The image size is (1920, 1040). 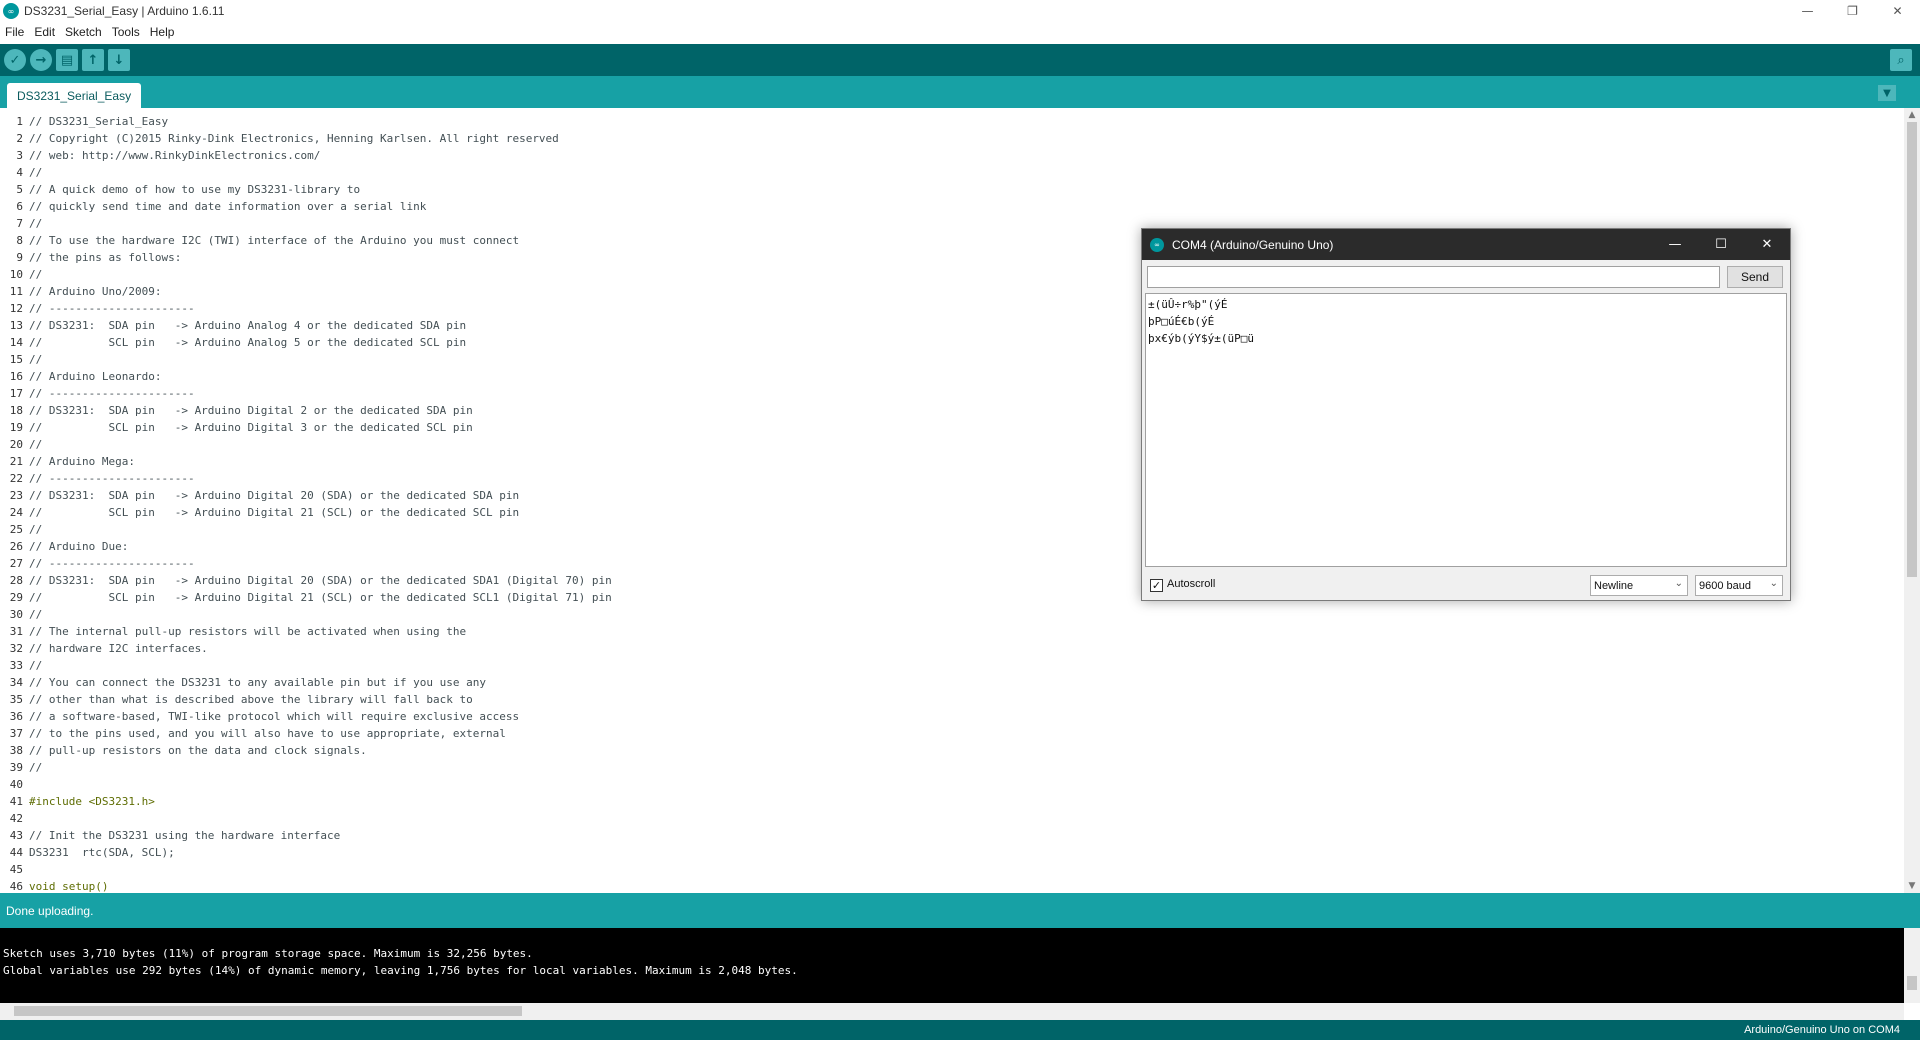 I want to click on code-line: #include <DS3231.h>, so click(x=966, y=801).